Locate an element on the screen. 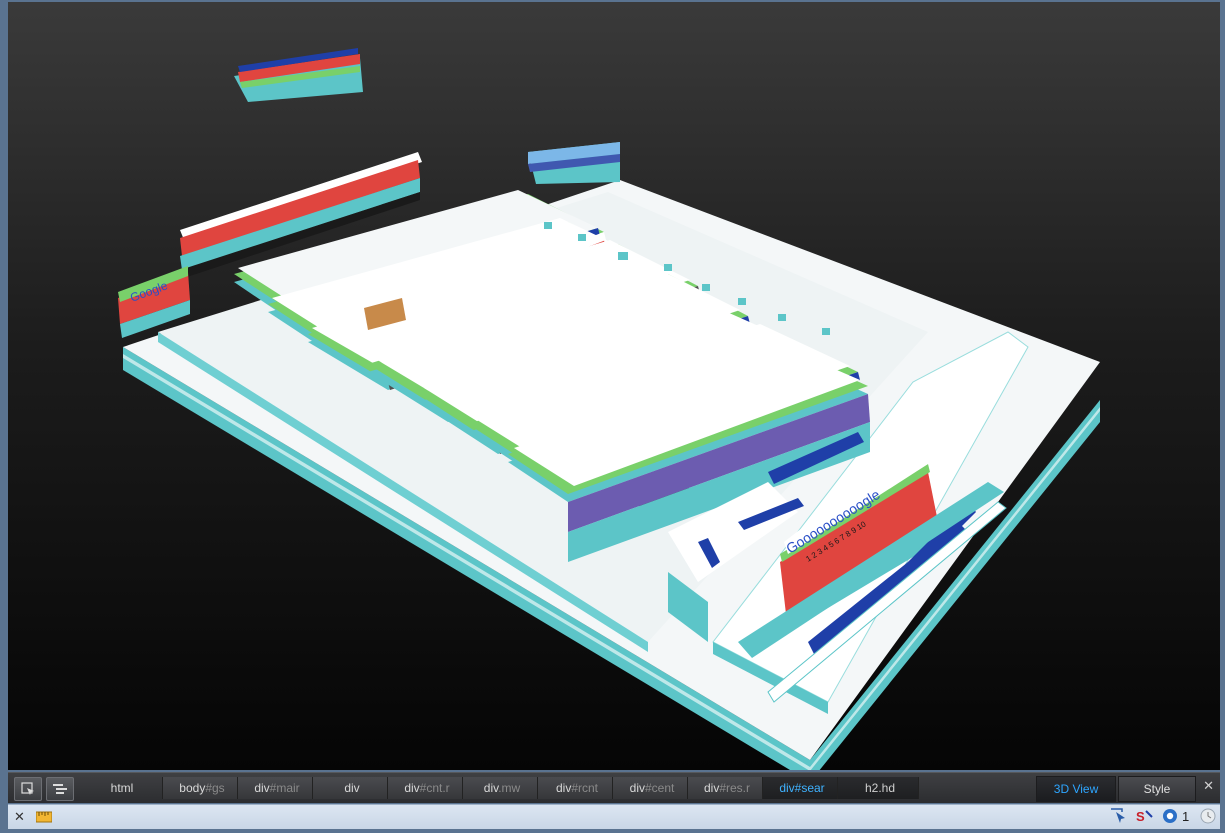 This screenshot has width=1225, height=833. inspect-cursor-icon is located at coordinates (1118, 815).